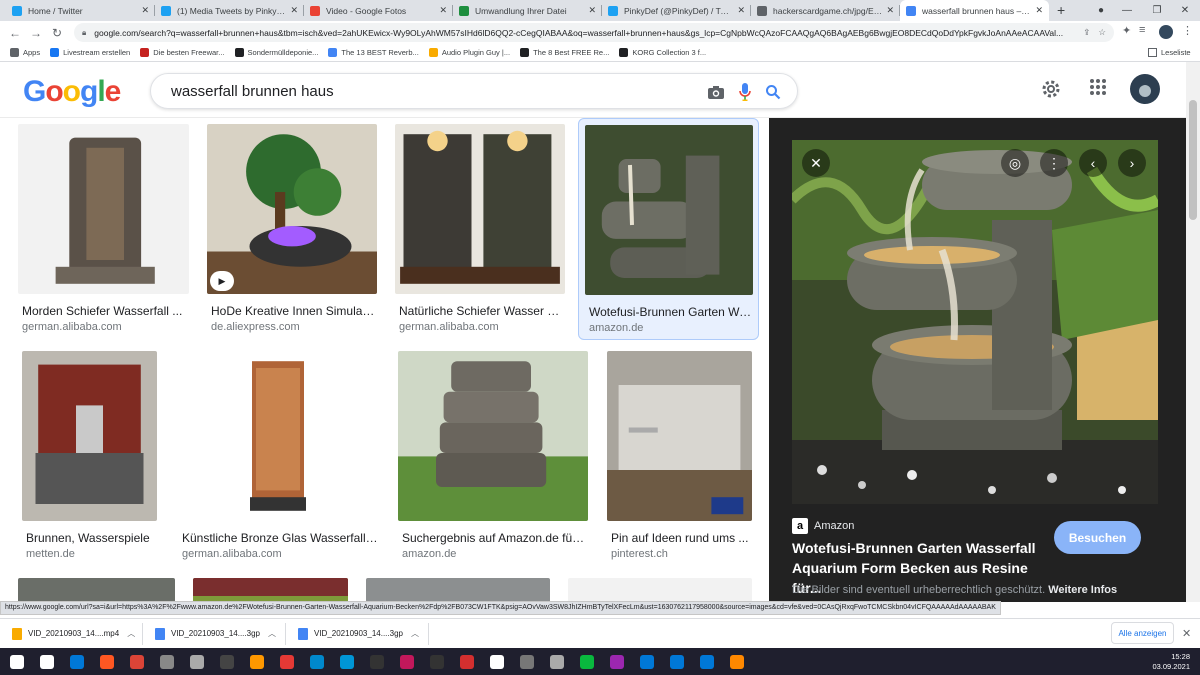 The width and height of the screenshot is (1200, 675). I want to click on next-image-icon: ›, so click(1132, 163).